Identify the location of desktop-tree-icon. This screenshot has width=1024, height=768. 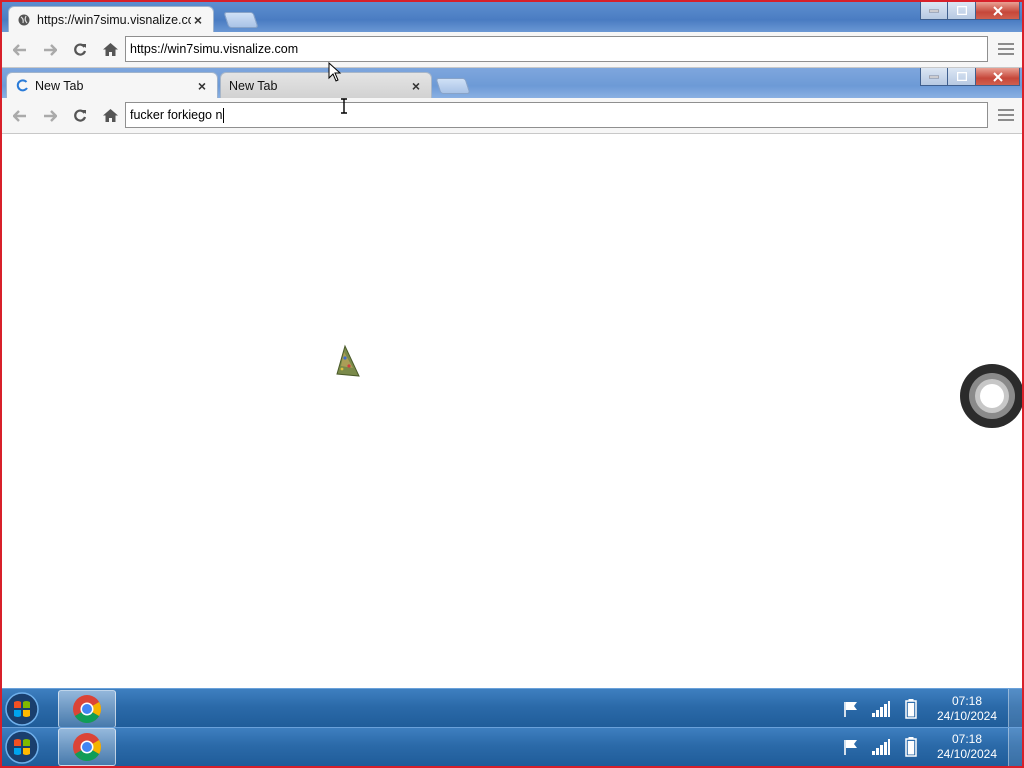
(347, 362).